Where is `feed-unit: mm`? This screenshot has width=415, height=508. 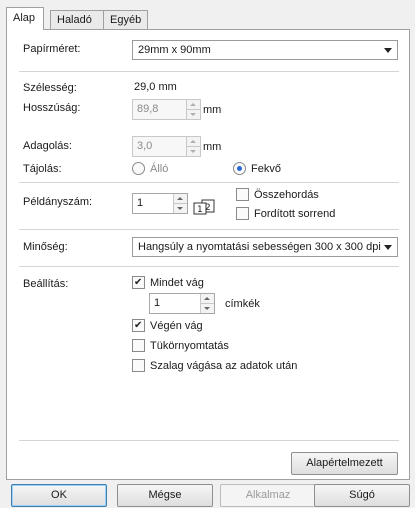 feed-unit: mm is located at coordinates (212, 147).